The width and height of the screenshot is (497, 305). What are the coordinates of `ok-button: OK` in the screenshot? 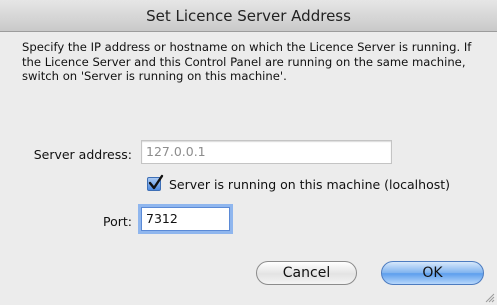 It's located at (432, 273).